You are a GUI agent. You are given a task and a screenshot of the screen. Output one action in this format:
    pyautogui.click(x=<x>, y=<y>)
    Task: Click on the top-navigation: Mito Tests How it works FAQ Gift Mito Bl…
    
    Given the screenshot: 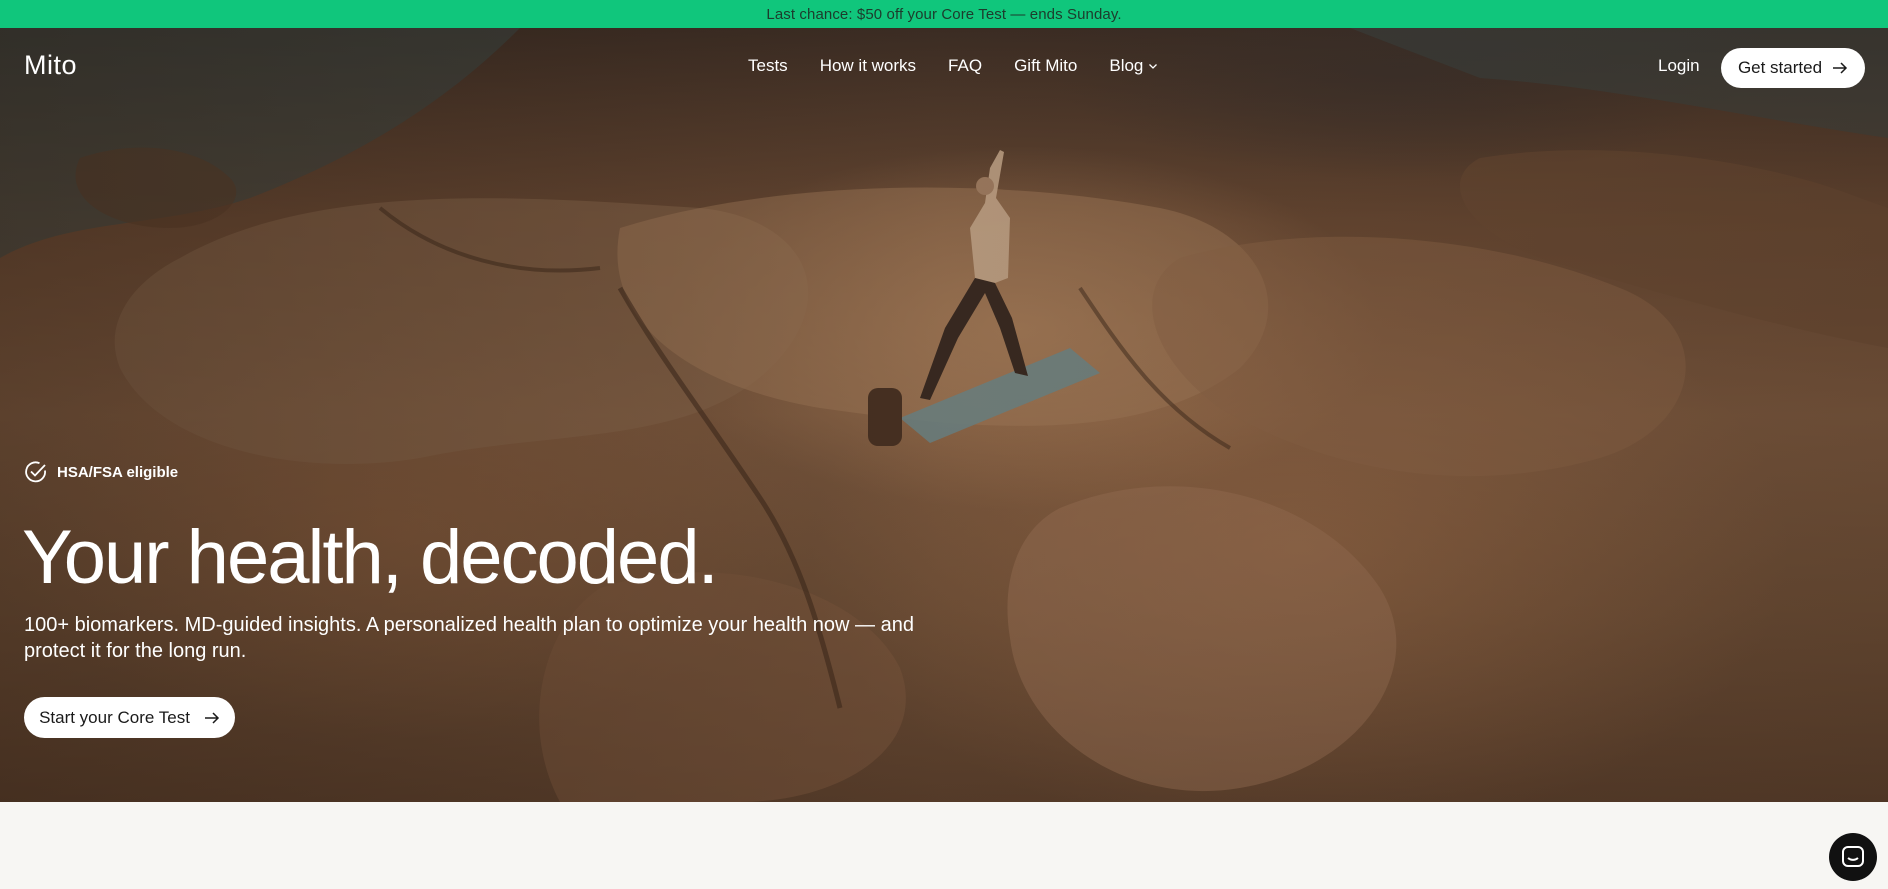 What is the action you would take?
    pyautogui.click(x=944, y=68)
    